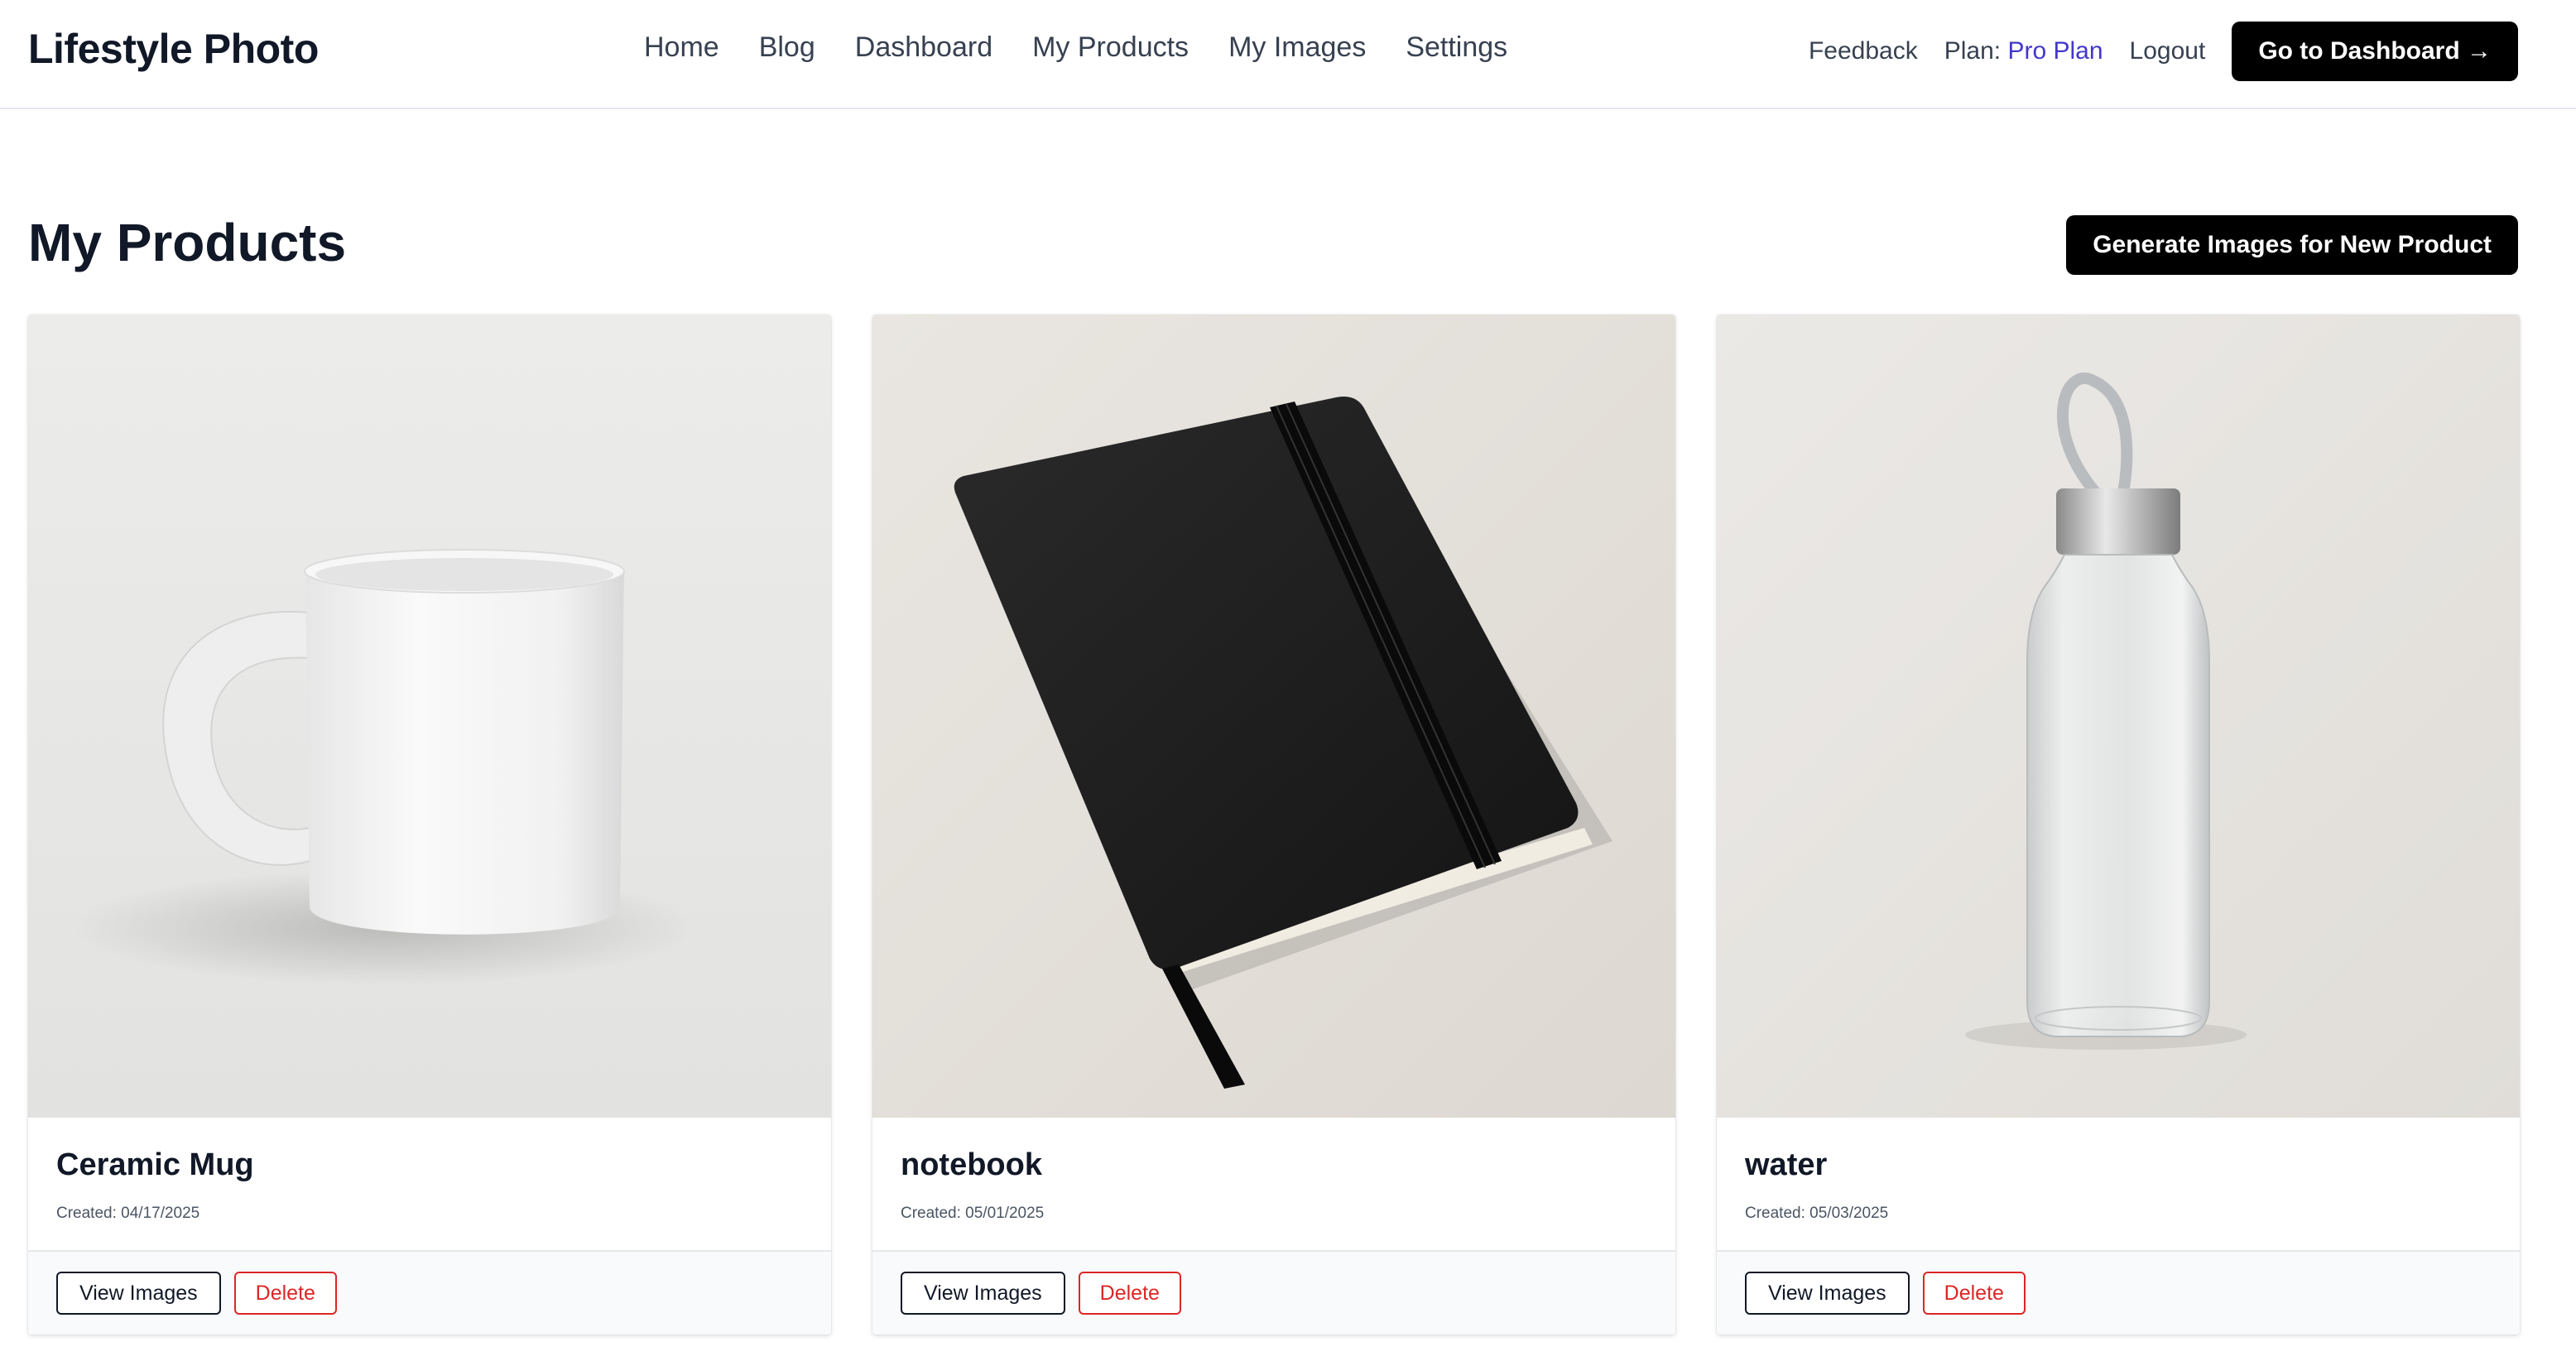 This screenshot has width=2576, height=1366. What do you see at coordinates (187, 242) in the screenshot?
I see `page-title: My Products` at bounding box center [187, 242].